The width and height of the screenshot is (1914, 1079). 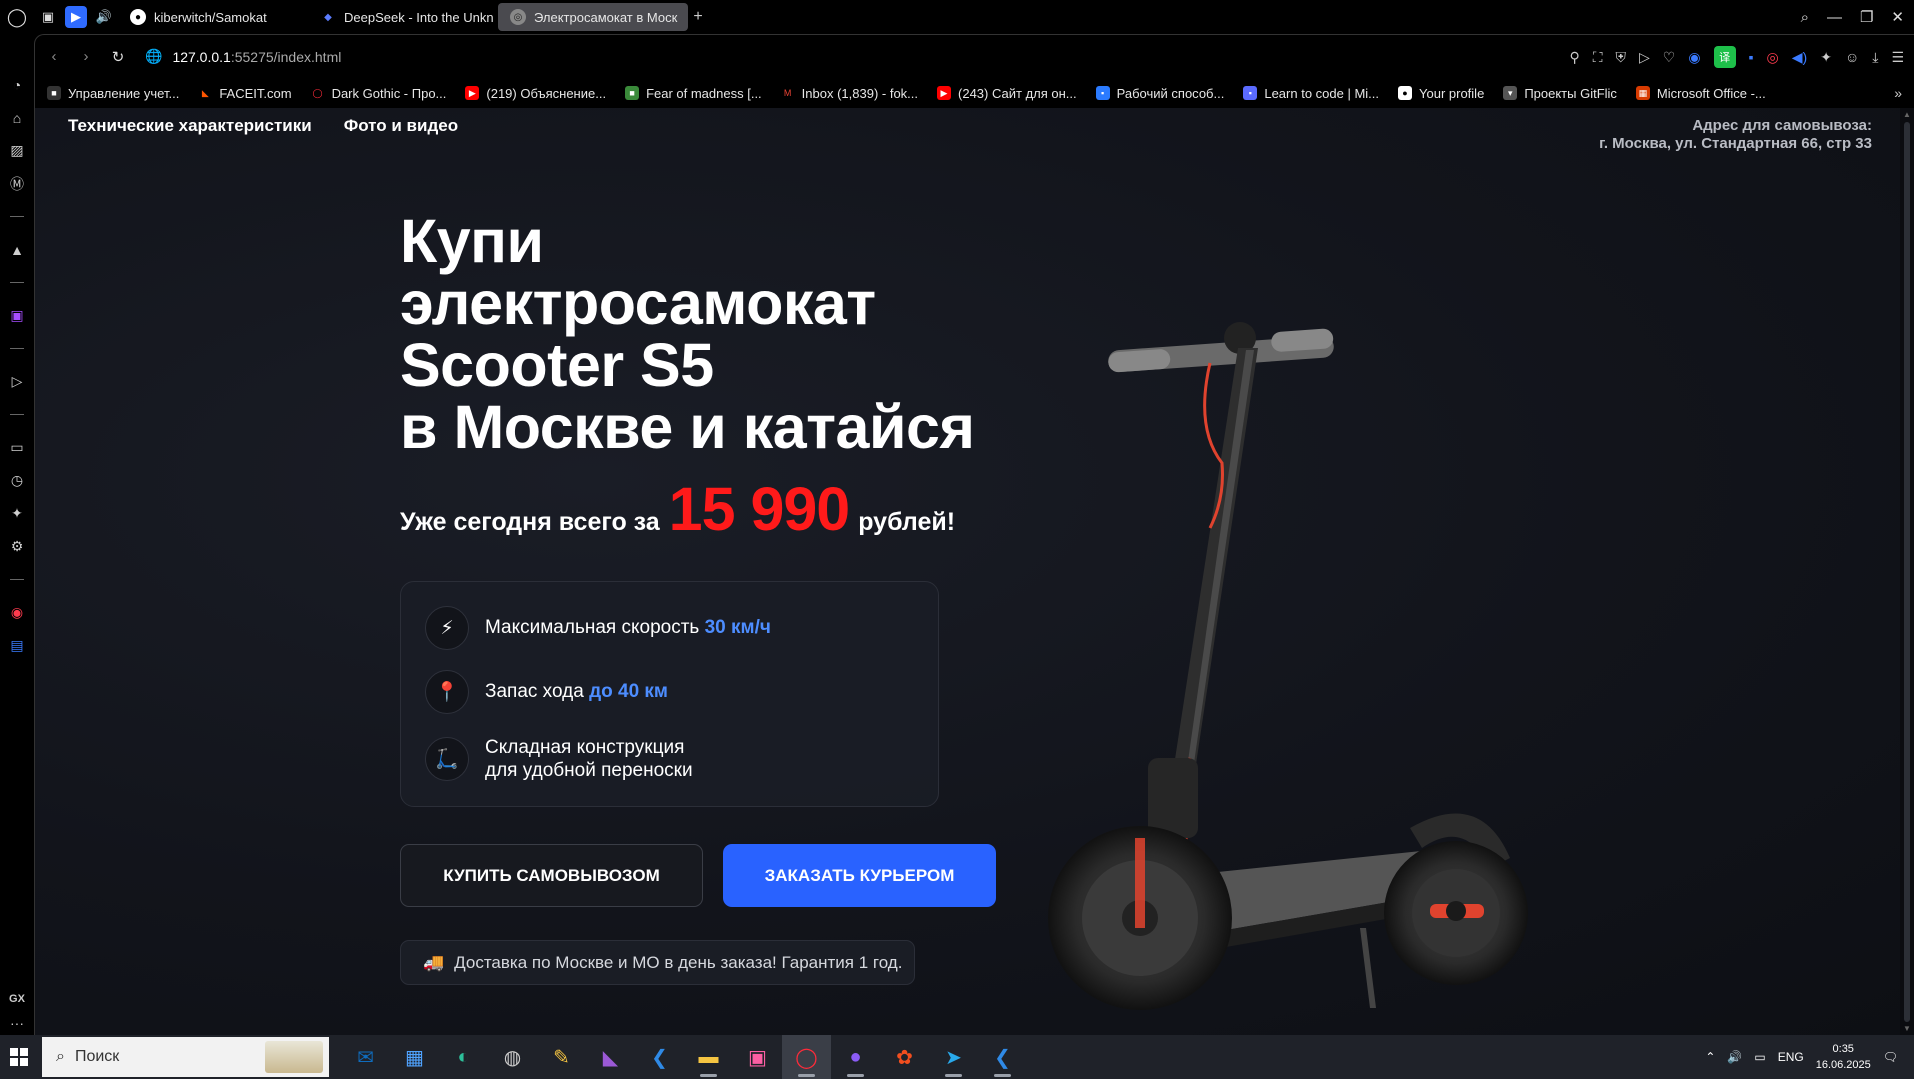 What do you see at coordinates (1598, 57) in the screenshot?
I see `screenshot-icon: ⛶` at bounding box center [1598, 57].